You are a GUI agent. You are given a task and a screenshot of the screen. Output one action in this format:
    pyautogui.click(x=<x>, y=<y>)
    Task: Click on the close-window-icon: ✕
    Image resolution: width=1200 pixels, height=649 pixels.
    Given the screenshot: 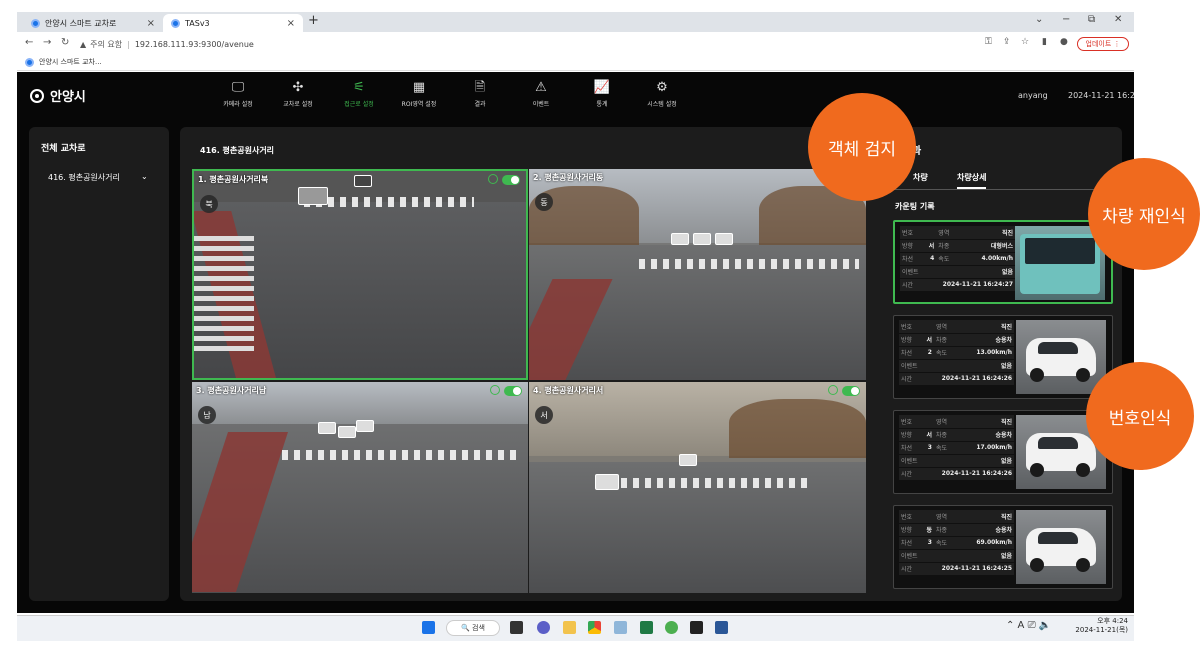 What is the action you would take?
    pyautogui.click(x=1118, y=19)
    